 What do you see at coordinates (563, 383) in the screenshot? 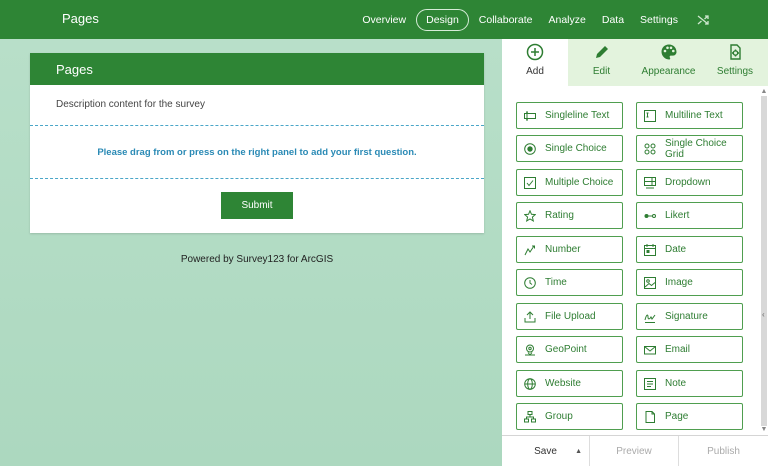
I see `question-label: Website` at bounding box center [563, 383].